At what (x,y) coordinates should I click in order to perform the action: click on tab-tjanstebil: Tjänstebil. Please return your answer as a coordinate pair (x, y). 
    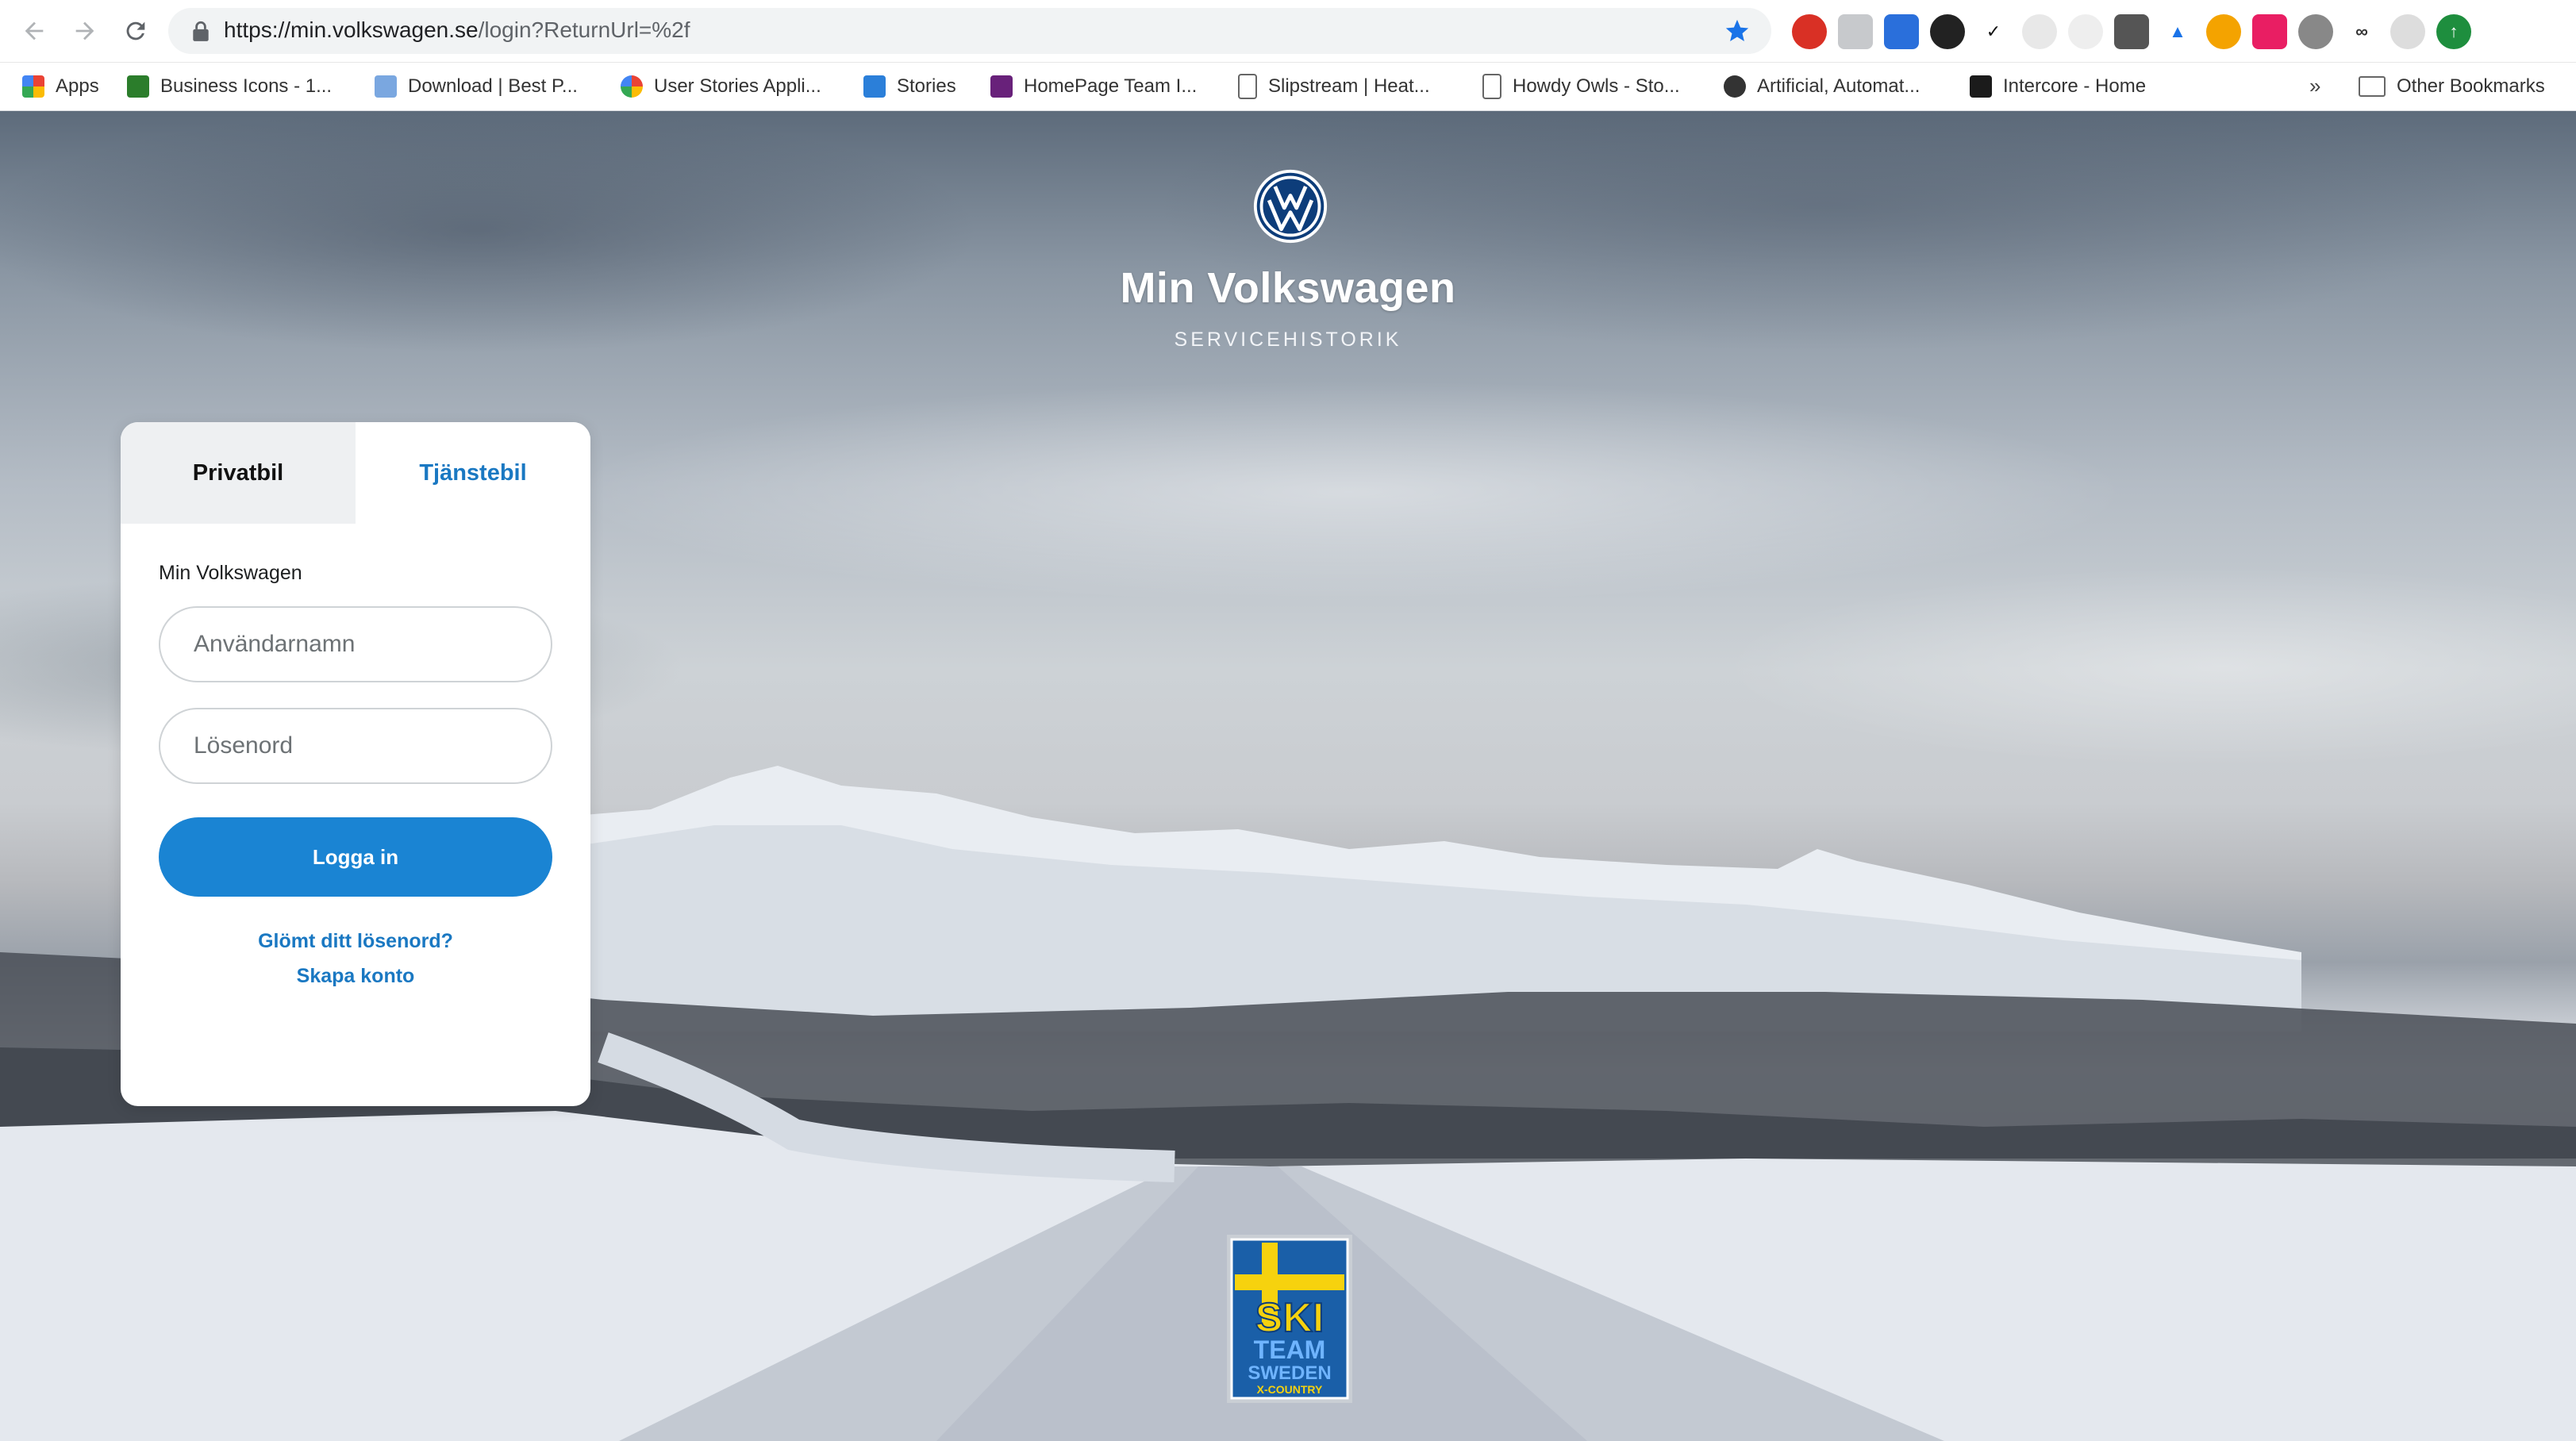
    Looking at the image, I should click on (473, 473).